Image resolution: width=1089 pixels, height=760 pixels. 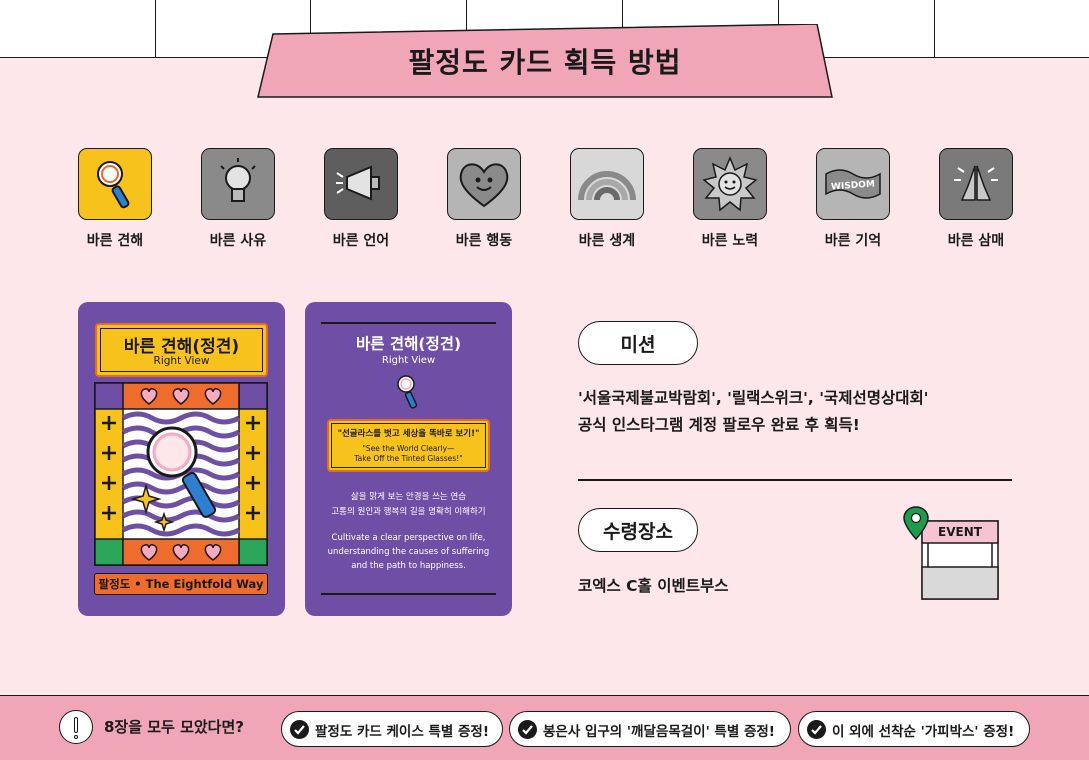 I want to click on path-label: 바른 견해, so click(x=115, y=241).